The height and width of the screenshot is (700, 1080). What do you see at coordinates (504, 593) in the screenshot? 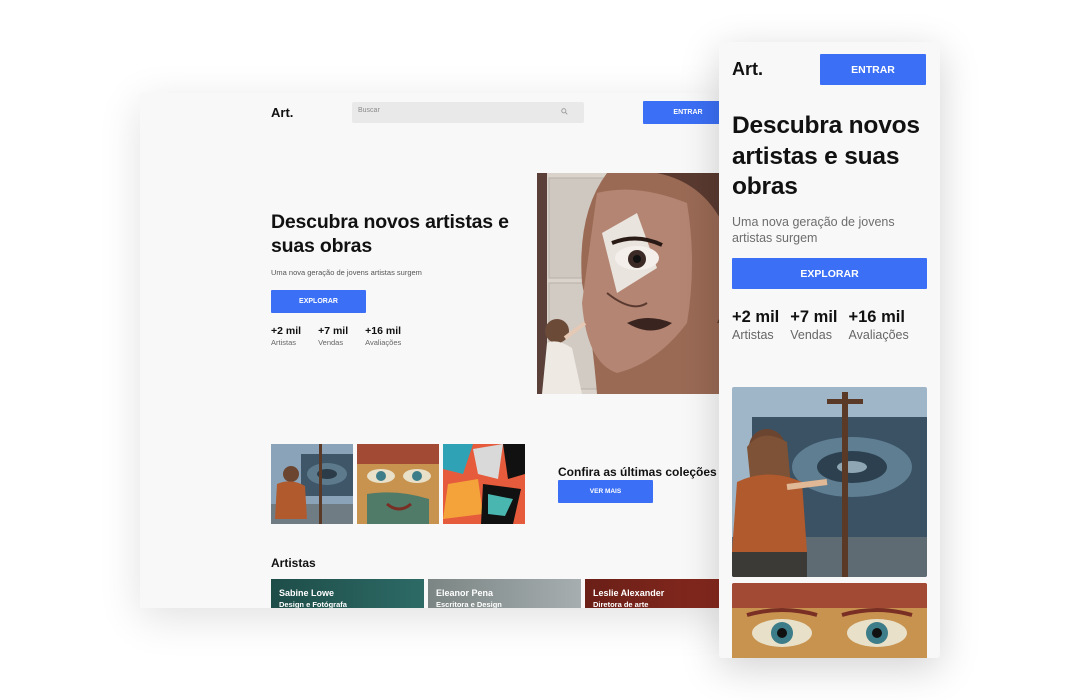
I see `artist-card: Eleanor Pena Escritora e Design` at bounding box center [504, 593].